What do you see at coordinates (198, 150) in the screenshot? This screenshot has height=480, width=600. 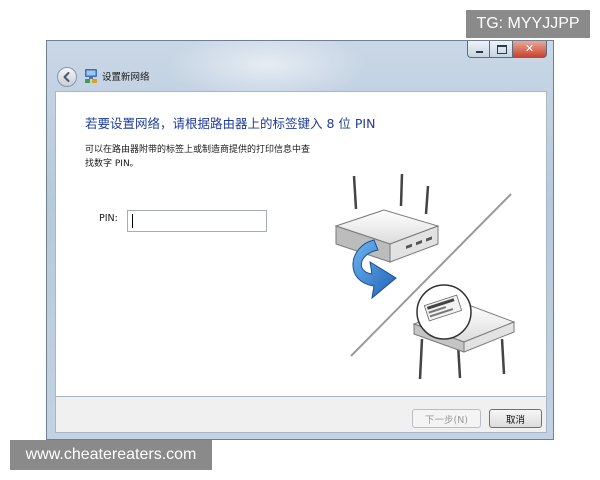 I see `instruction-line-1: 可以在路由器附带的标签上或制造商提供的打印信息中查` at bounding box center [198, 150].